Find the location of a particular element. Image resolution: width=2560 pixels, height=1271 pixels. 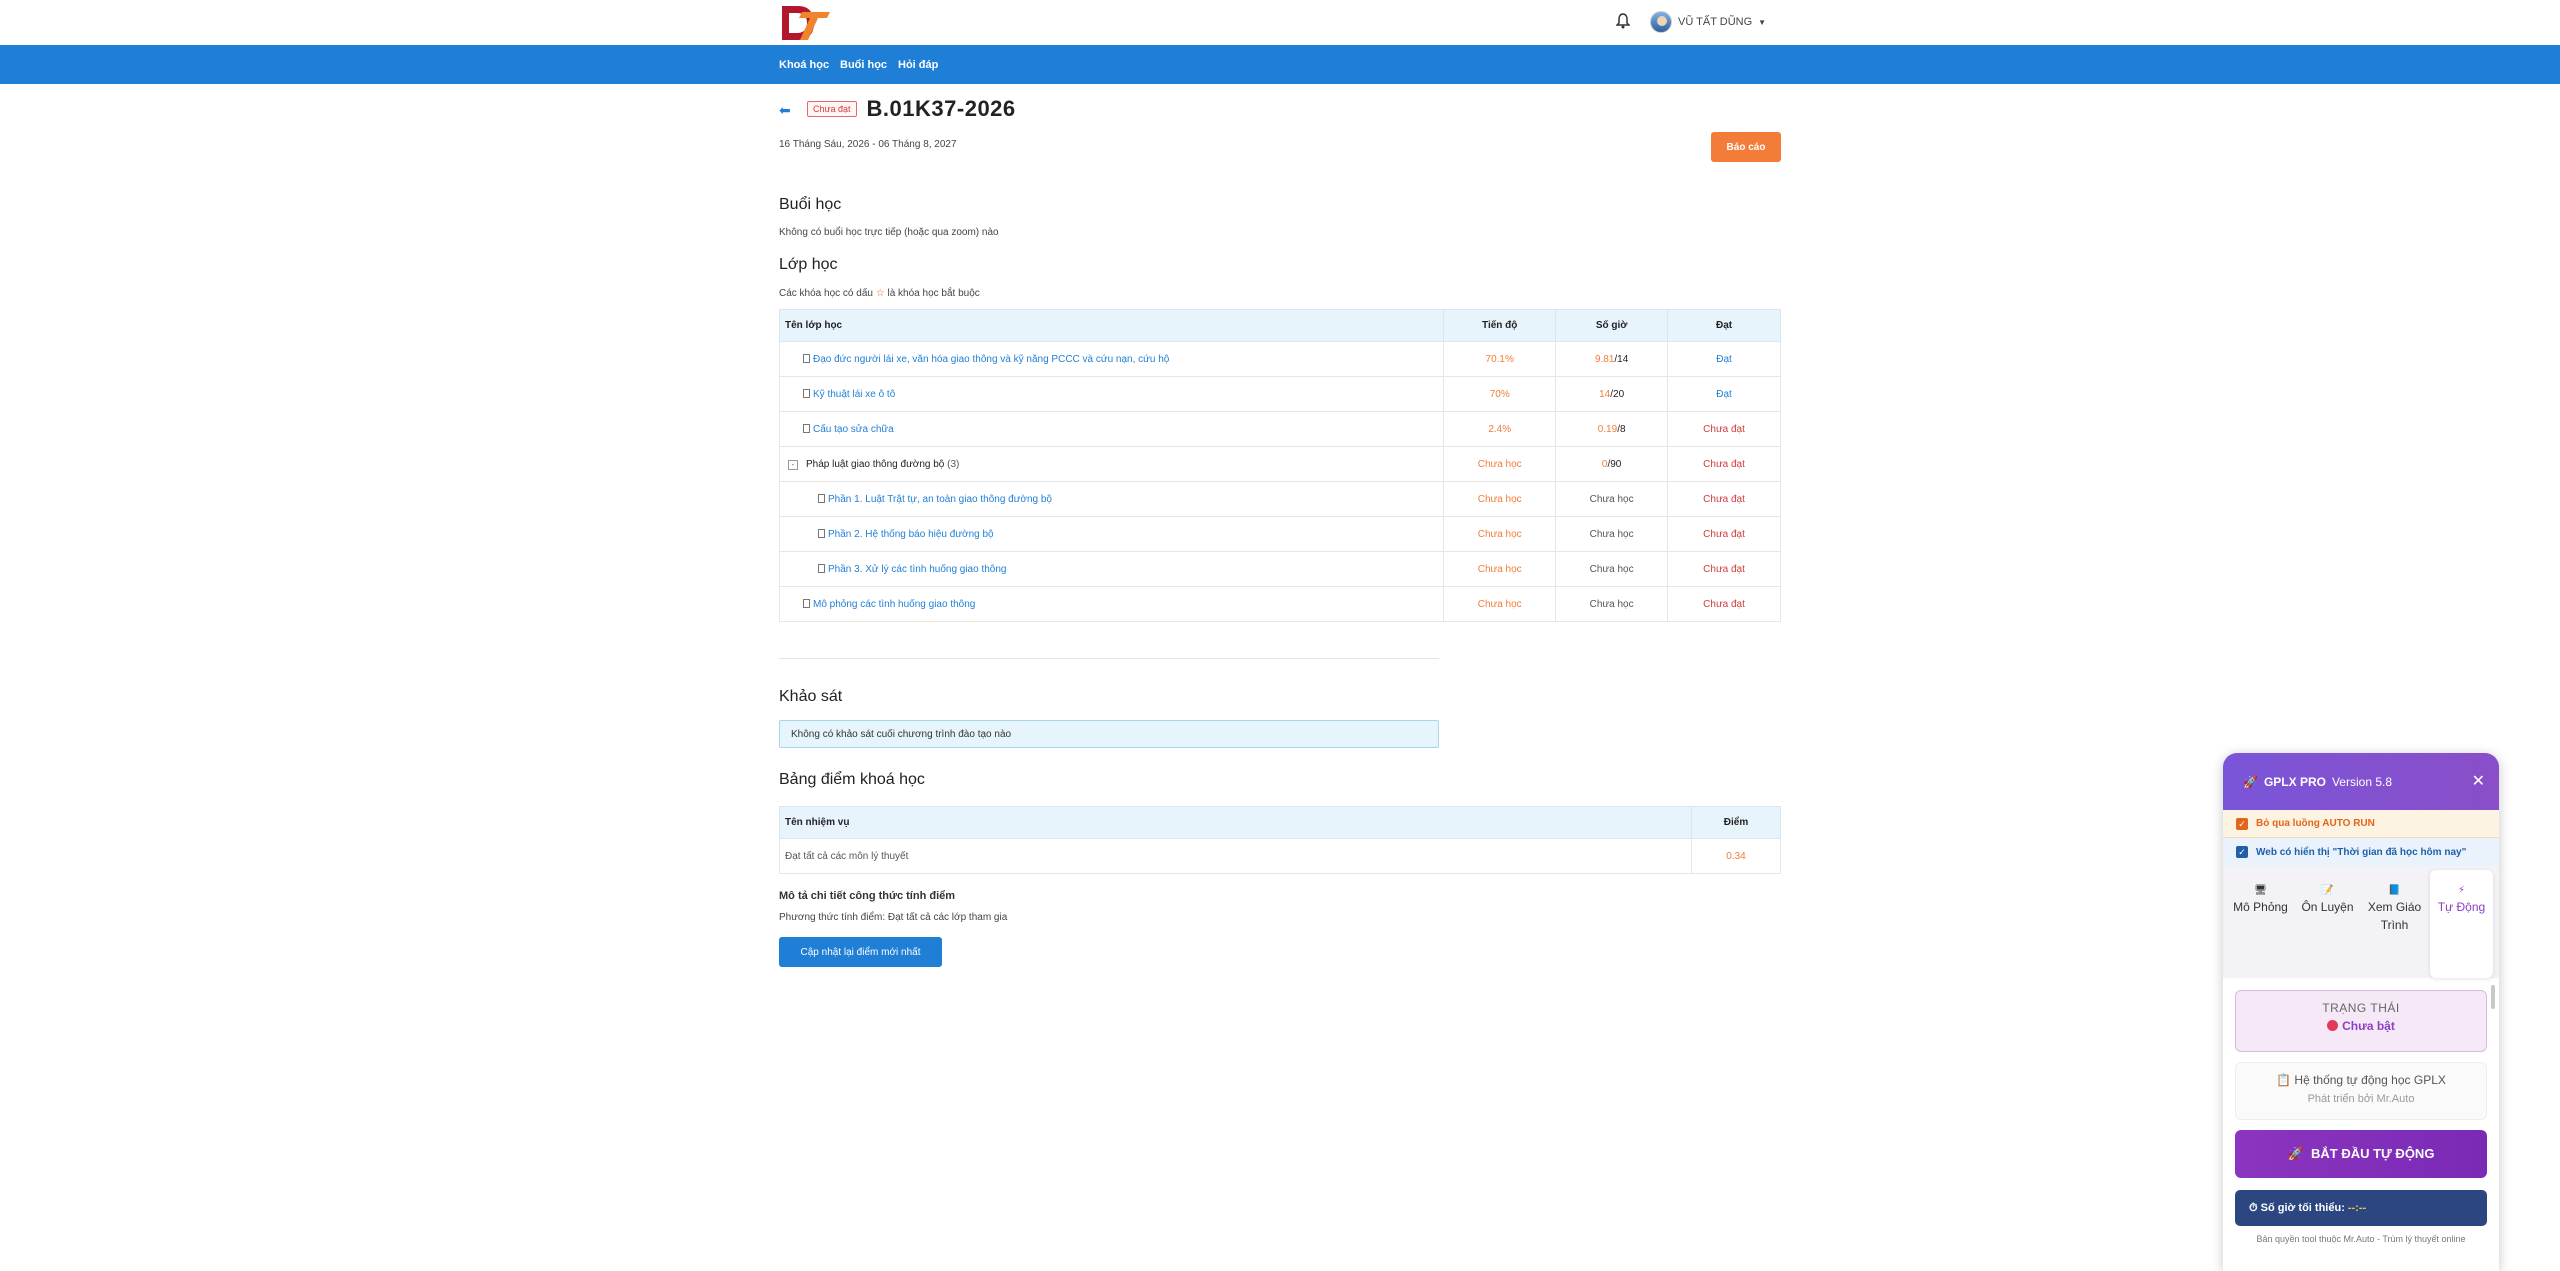

chevron-down-icon: ▼ is located at coordinates (1762, 22).